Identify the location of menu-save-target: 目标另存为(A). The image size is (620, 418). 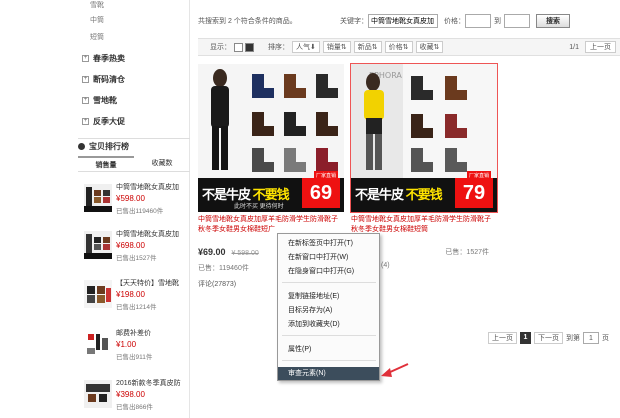
(328, 310).